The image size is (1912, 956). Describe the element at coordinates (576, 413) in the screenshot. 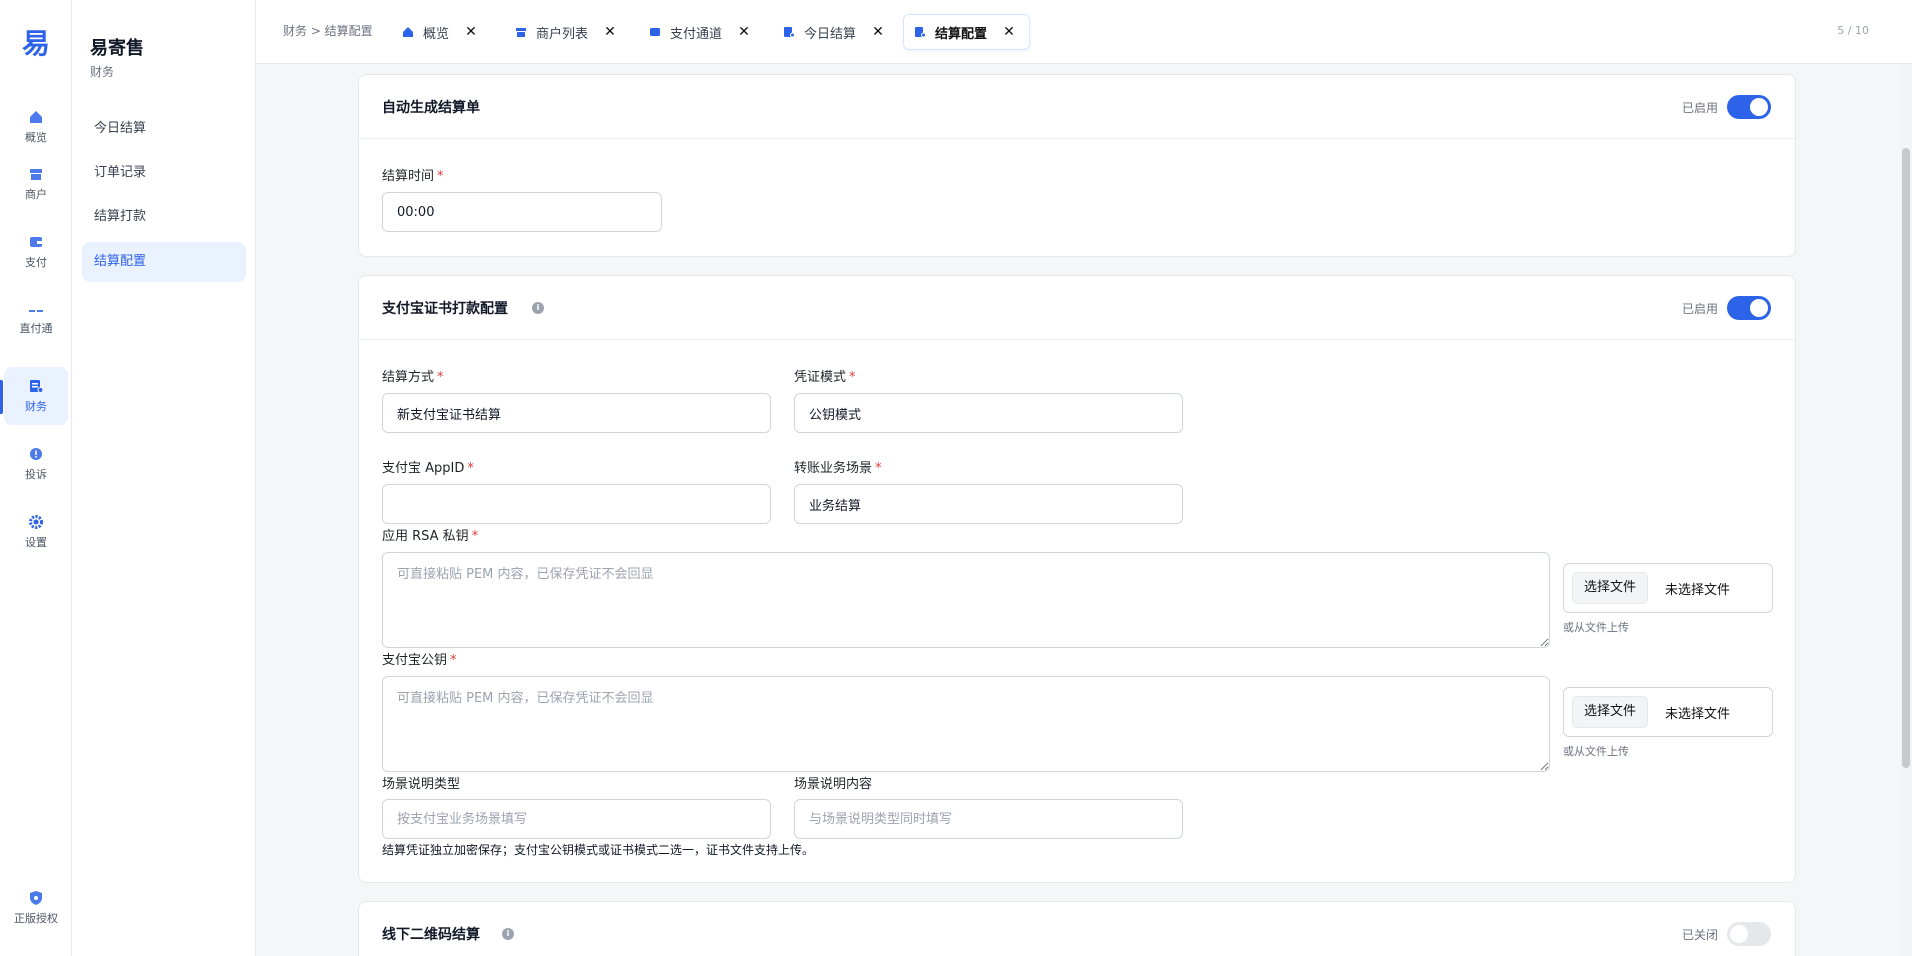

I see `settlement-method-field` at that location.